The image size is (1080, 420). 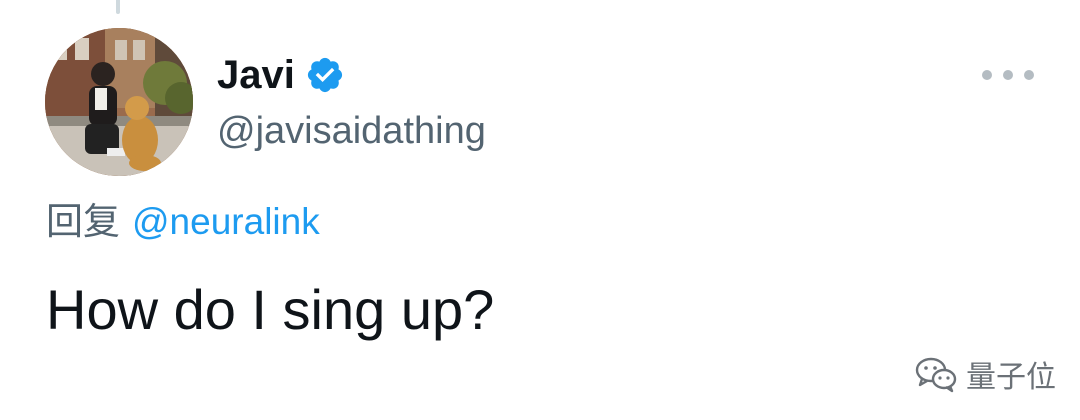 What do you see at coordinates (1011, 377) in the screenshot?
I see `watermark-text: 量子位` at bounding box center [1011, 377].